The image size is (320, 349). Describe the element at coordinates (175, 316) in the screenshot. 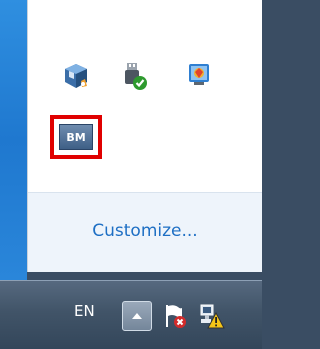

I see `action-center-flag-icon` at that location.